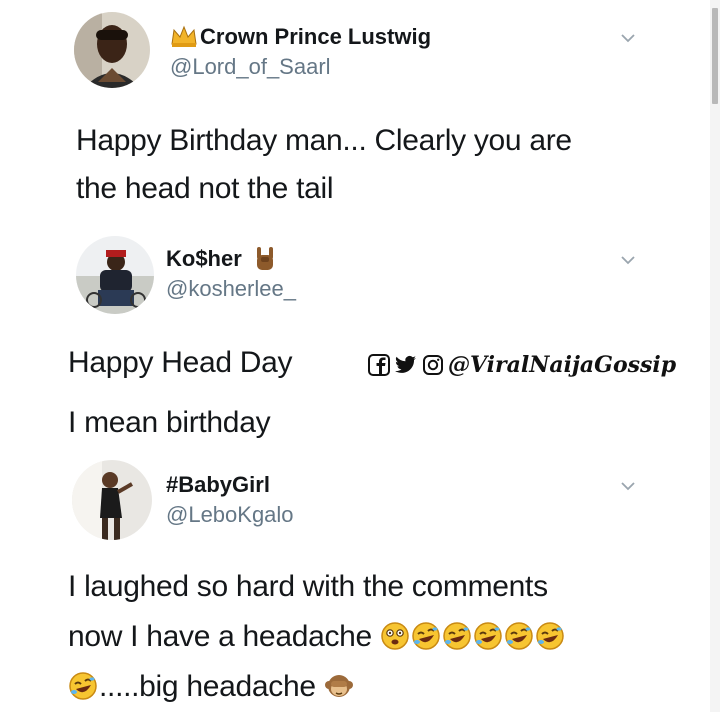  Describe the element at coordinates (715, 56) in the screenshot. I see `scrollbar-thumb` at that location.